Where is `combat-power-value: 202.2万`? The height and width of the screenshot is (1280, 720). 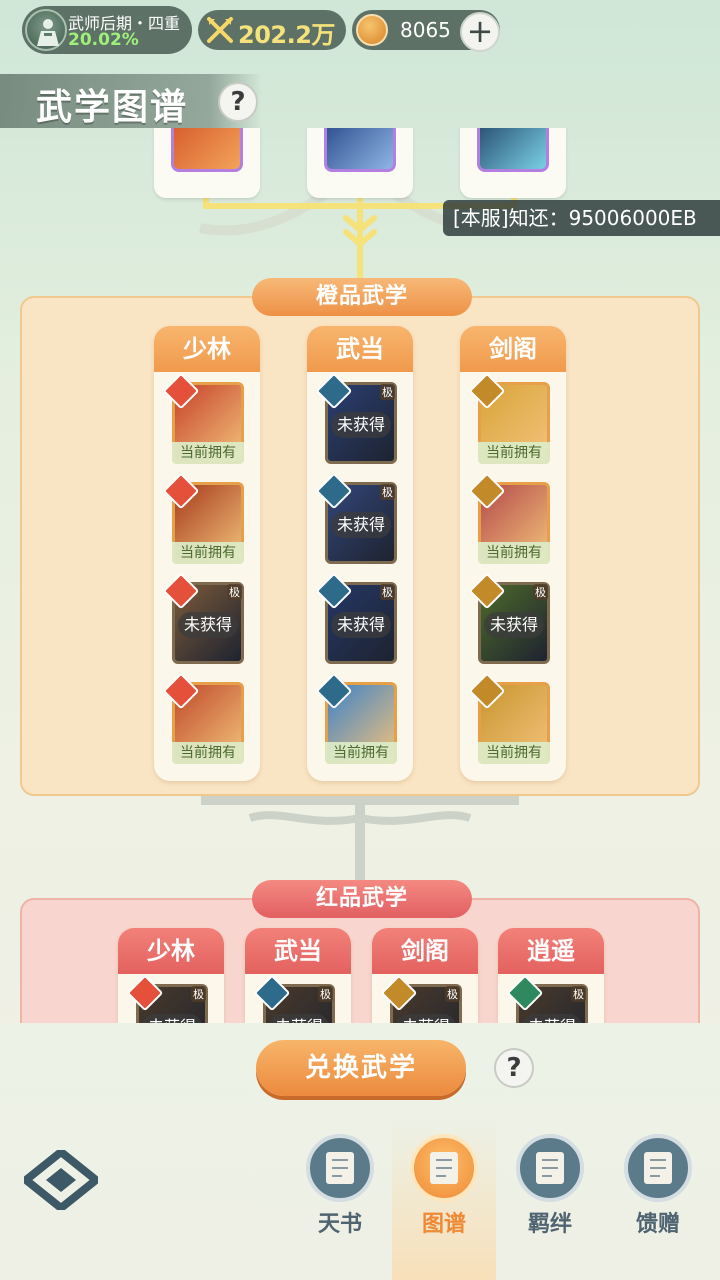
combat-power-value: 202.2万 is located at coordinates (286, 35).